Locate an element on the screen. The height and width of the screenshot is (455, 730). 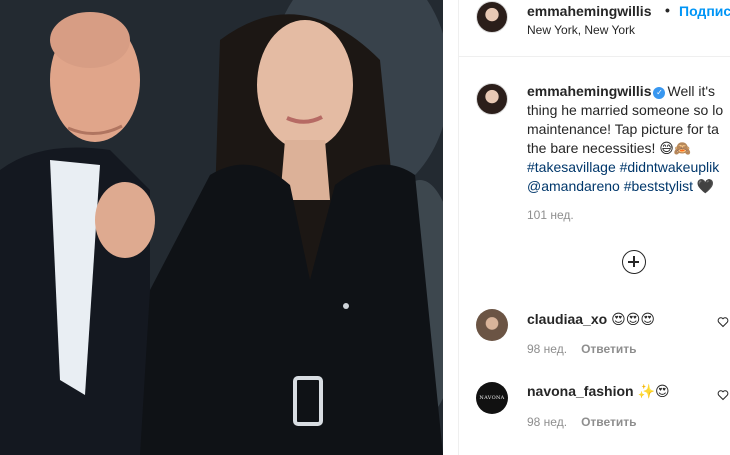
caption-text-start: Well it's is located at coordinates (691, 91).